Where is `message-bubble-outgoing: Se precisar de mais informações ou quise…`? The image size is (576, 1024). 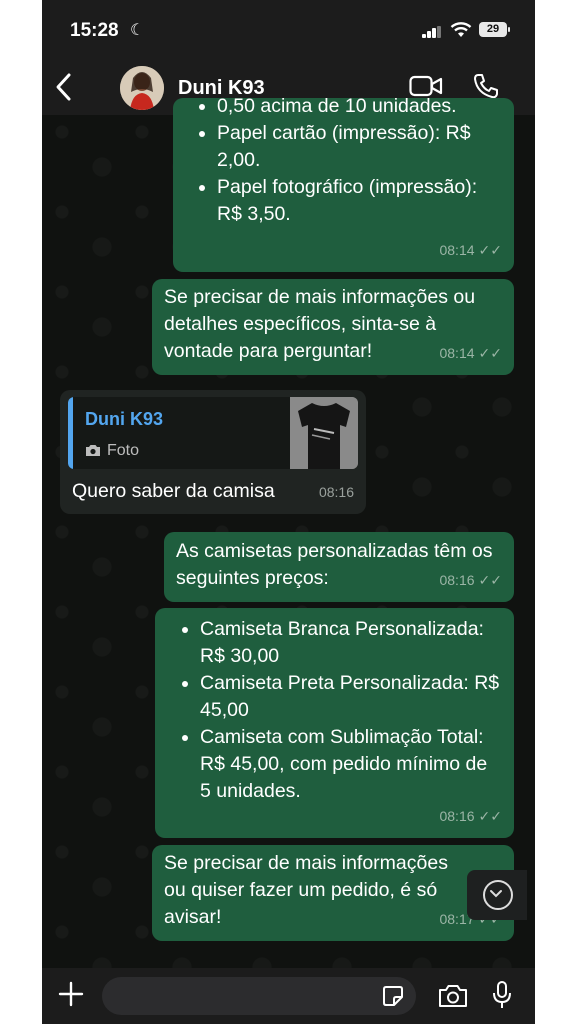
message-bubble-outgoing: Se precisar de mais informações ou quise… is located at coordinates (333, 893).